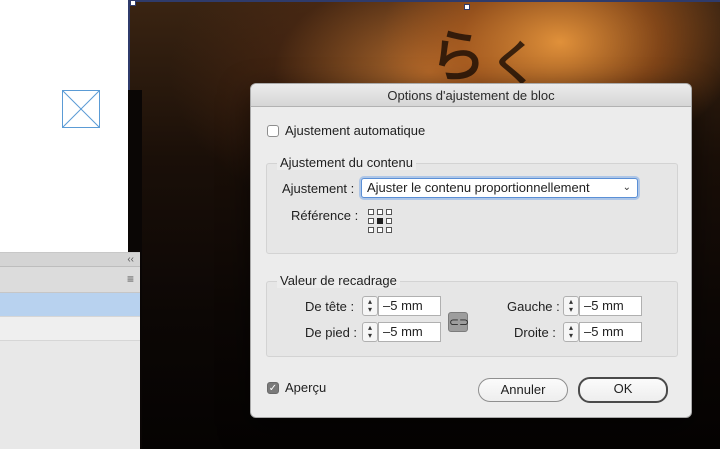 Image resolution: width=720 pixels, height=449 pixels. What do you see at coordinates (133, 3) in the screenshot?
I see `frame-handle-top-left` at bounding box center [133, 3].